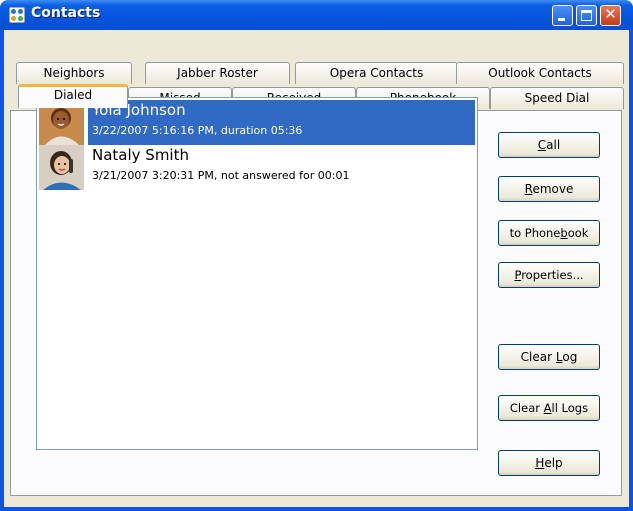 The image size is (633, 511). Describe the element at coordinates (217, 73) in the screenshot. I see `tab-jabber-roster: Jabber Roster` at that location.